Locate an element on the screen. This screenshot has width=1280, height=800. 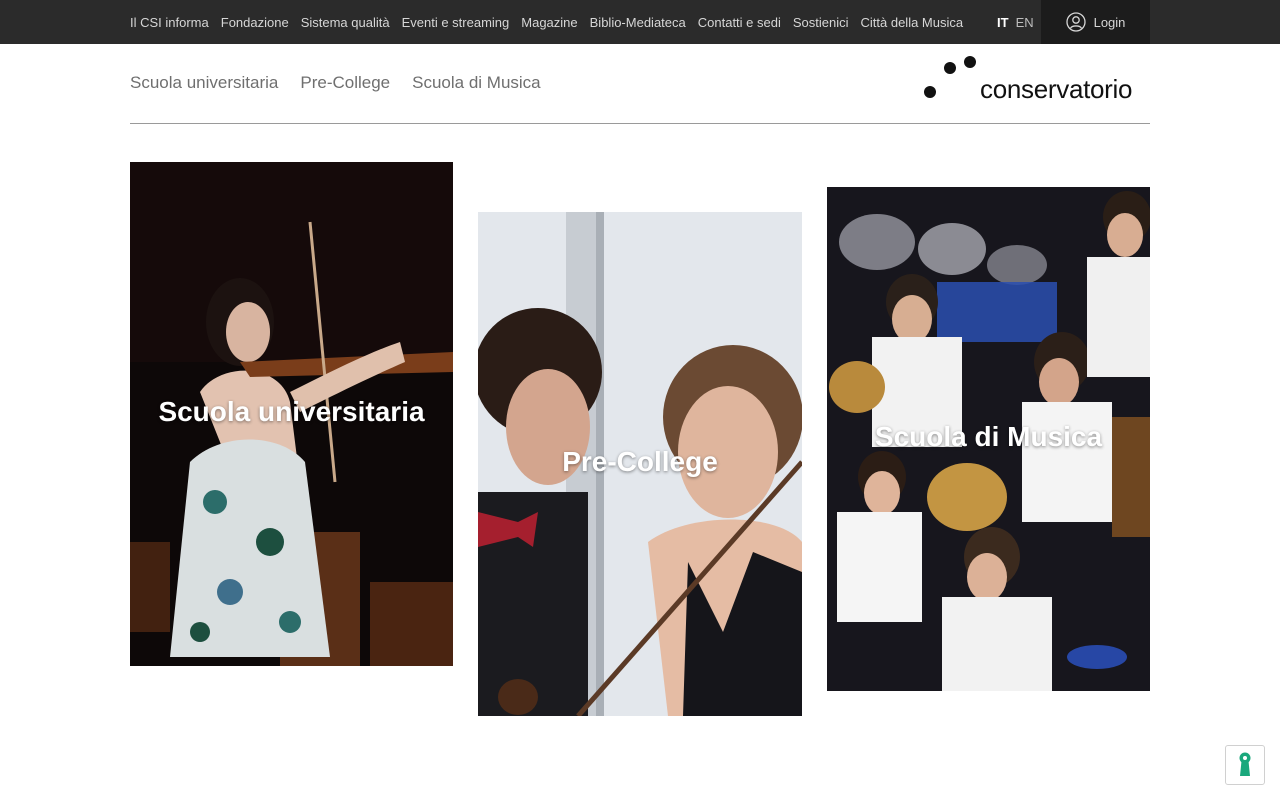
utility-link-csi-informa: Il CSI informa is located at coordinates (169, 22).